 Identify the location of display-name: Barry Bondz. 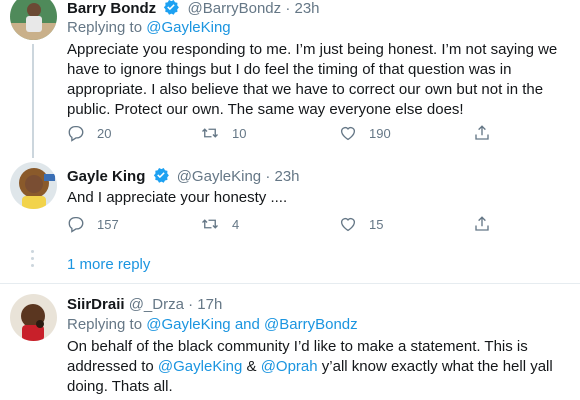
(111, 8).